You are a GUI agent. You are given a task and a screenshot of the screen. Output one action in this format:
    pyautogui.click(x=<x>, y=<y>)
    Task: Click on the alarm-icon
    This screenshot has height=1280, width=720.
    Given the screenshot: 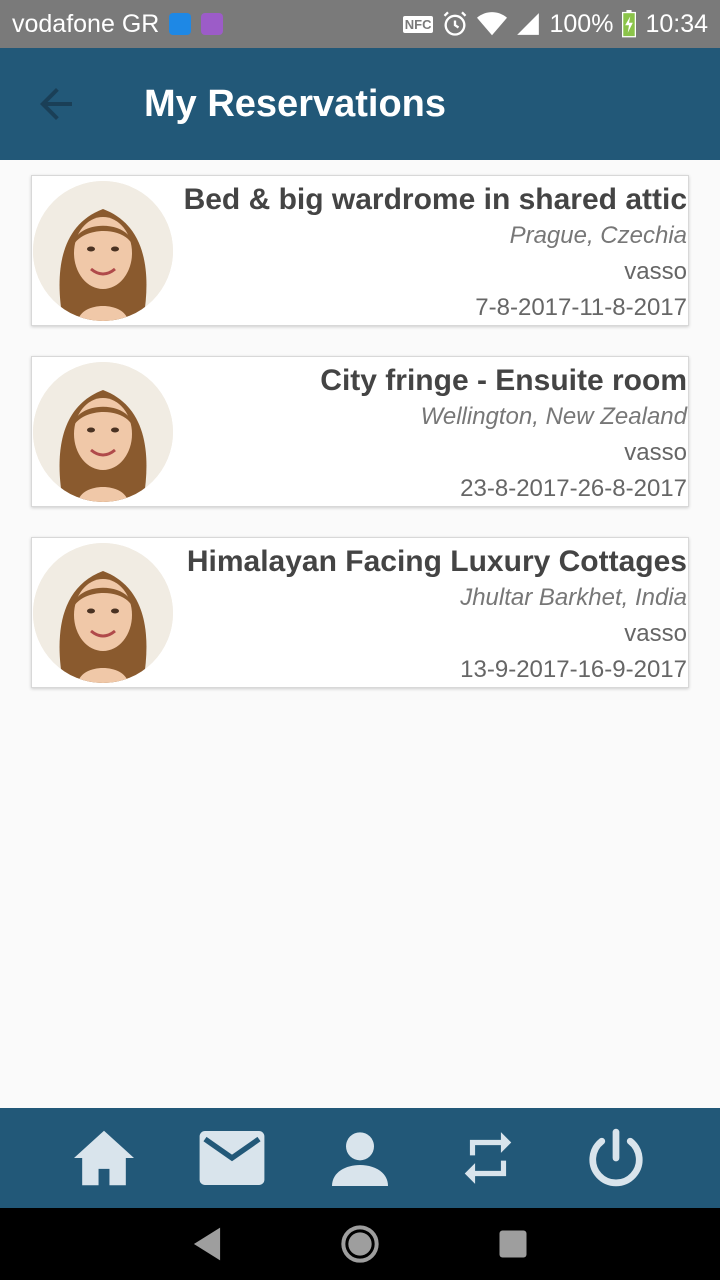 What is the action you would take?
    pyautogui.click(x=455, y=23)
    